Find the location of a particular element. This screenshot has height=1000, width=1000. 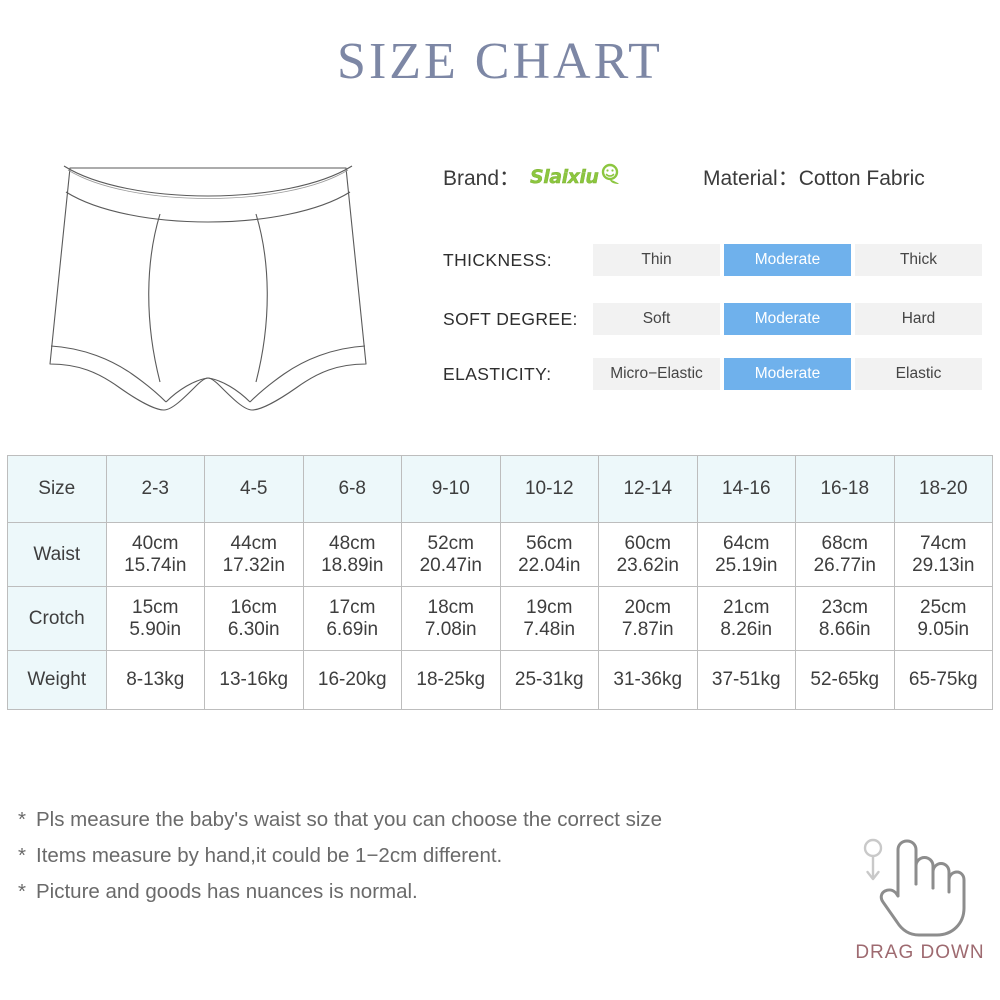

waist-in-8: 26.77in is located at coordinates (844, 565).